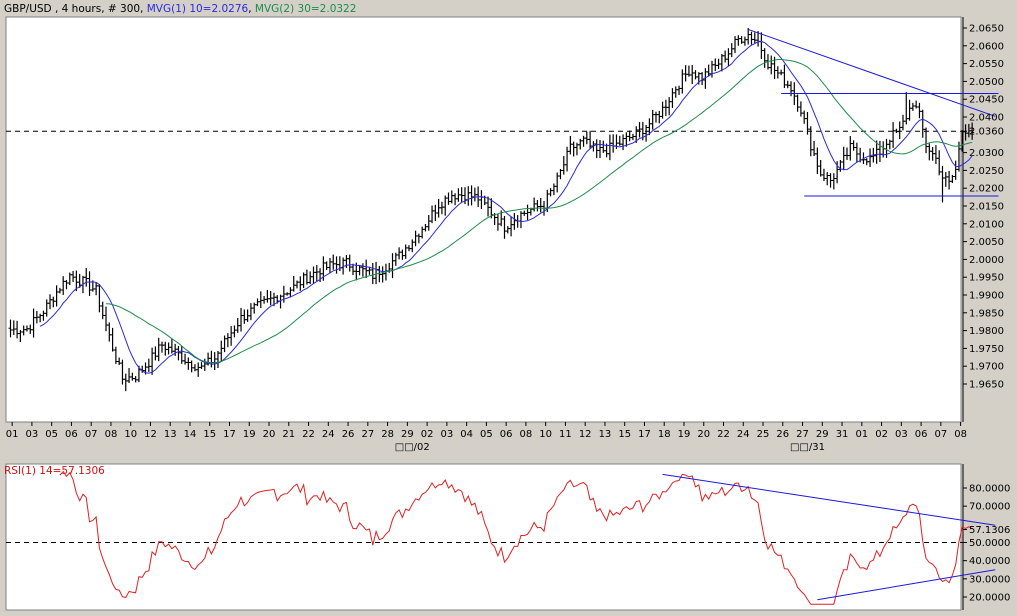 The width and height of the screenshot is (1017, 616). I want to click on price-tick-label: 2.0200, so click(986, 189).